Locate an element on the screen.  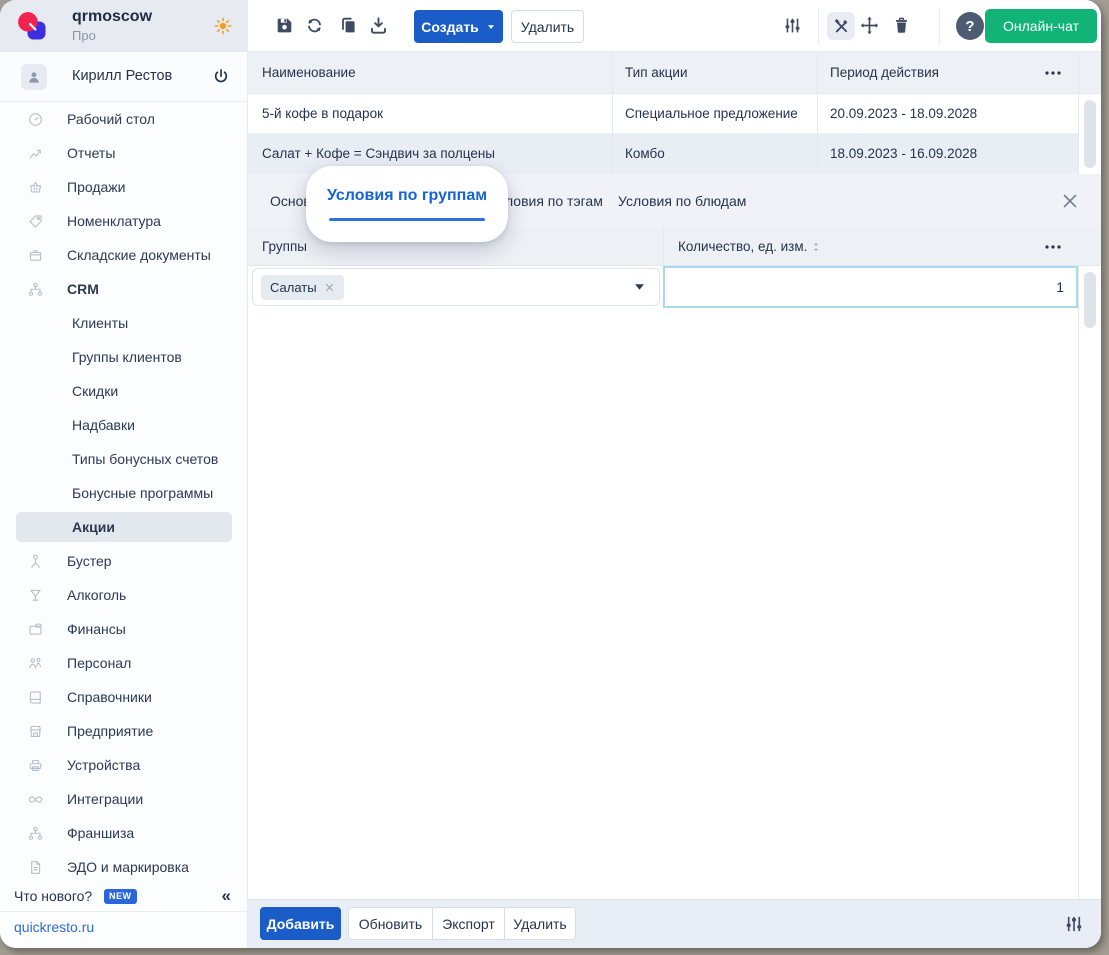
promo-type-cell: Комбо is located at coordinates (645, 153).